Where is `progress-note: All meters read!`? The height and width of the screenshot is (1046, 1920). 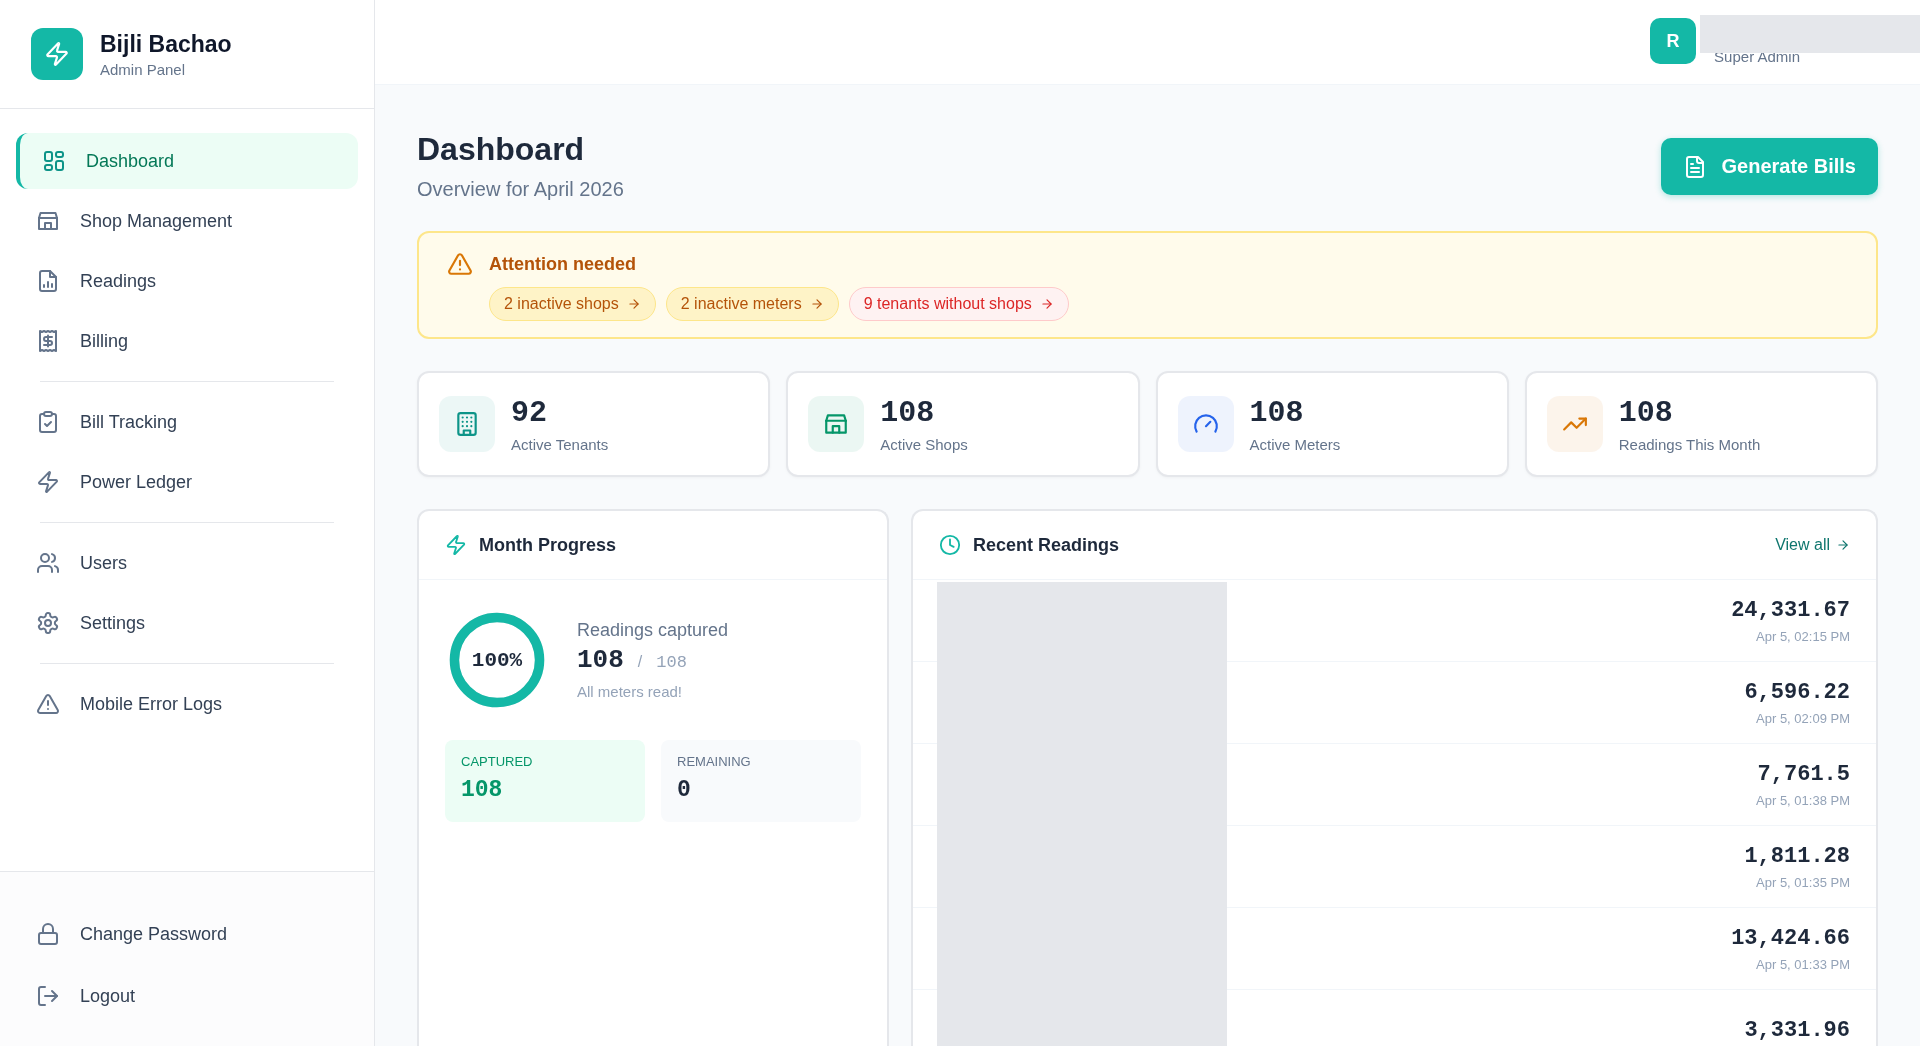 progress-note: All meters read! is located at coordinates (630, 691).